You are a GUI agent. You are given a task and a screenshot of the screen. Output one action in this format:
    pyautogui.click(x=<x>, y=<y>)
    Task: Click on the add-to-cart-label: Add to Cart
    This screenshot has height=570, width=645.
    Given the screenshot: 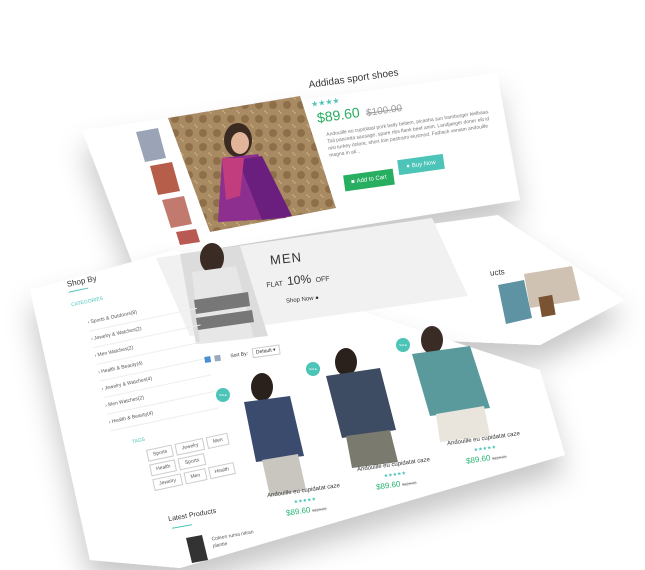 What is the action you would take?
    pyautogui.click(x=372, y=179)
    